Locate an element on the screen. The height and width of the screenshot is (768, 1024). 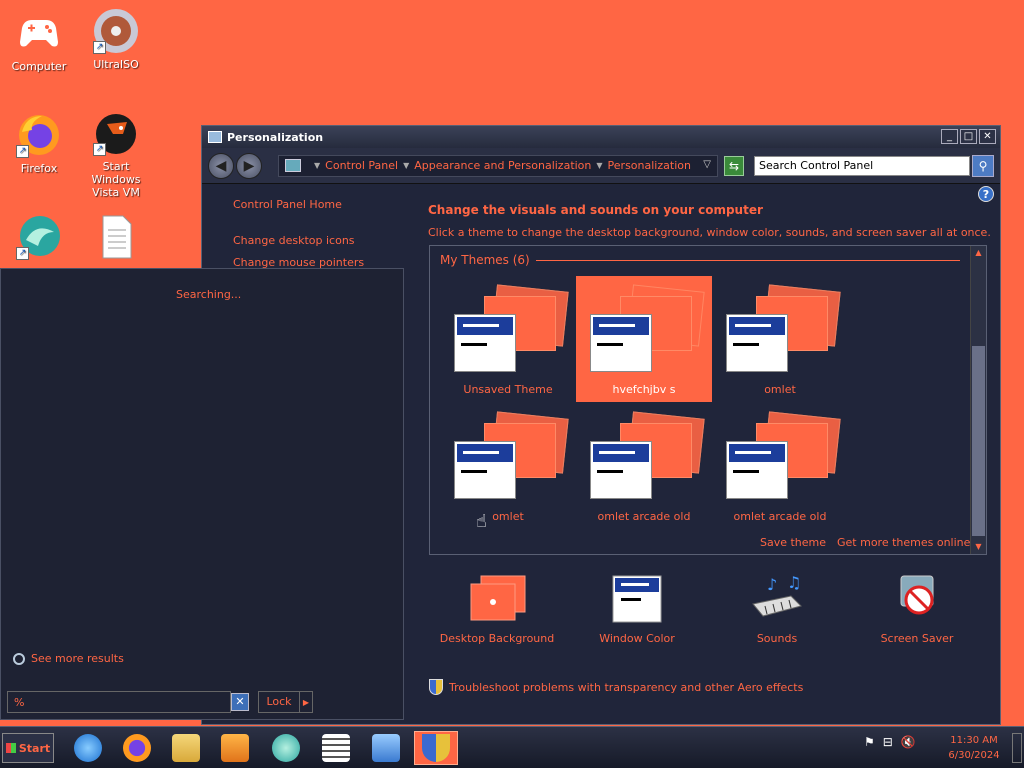
taskbar-task-manager is located at coordinates (336, 748).